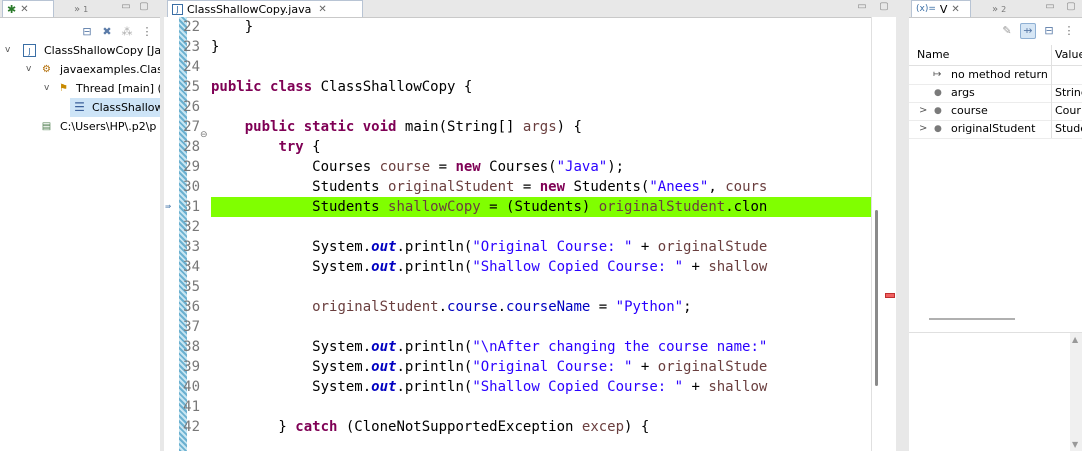 The width and height of the screenshot is (1082, 451). I want to click on line-number: 34, so click(191, 267).